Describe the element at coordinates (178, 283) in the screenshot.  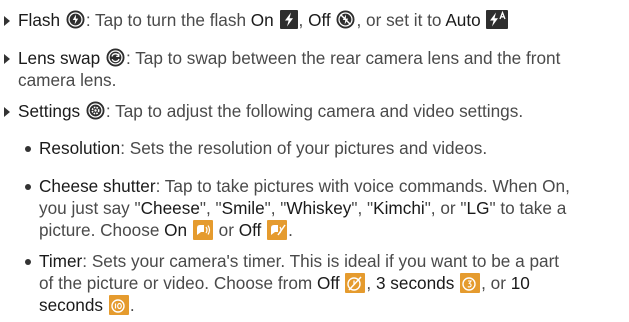
I see `timer-text: of the picture or video. Choose from` at that location.